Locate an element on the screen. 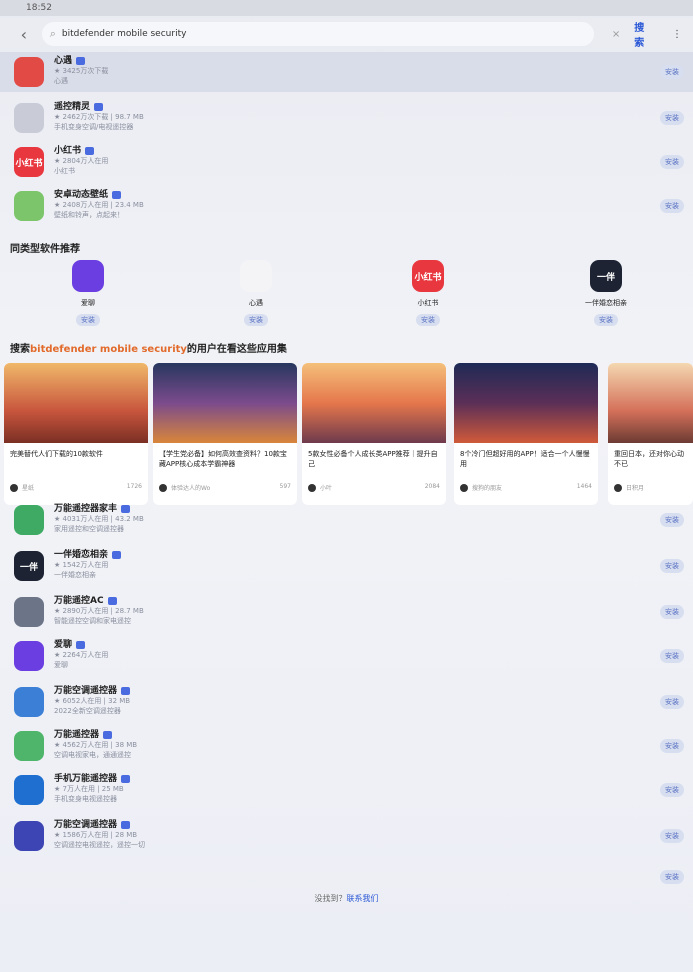 The image size is (693, 972). author-name: 星纸 is located at coordinates (28, 488).